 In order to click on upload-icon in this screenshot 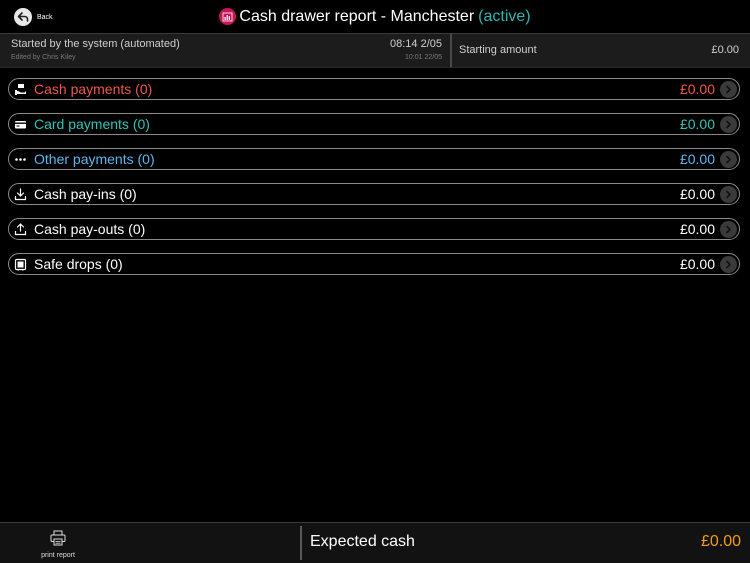, I will do `click(20, 229)`.